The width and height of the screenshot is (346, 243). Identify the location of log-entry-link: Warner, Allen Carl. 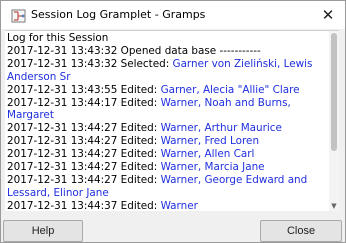
(208, 154).